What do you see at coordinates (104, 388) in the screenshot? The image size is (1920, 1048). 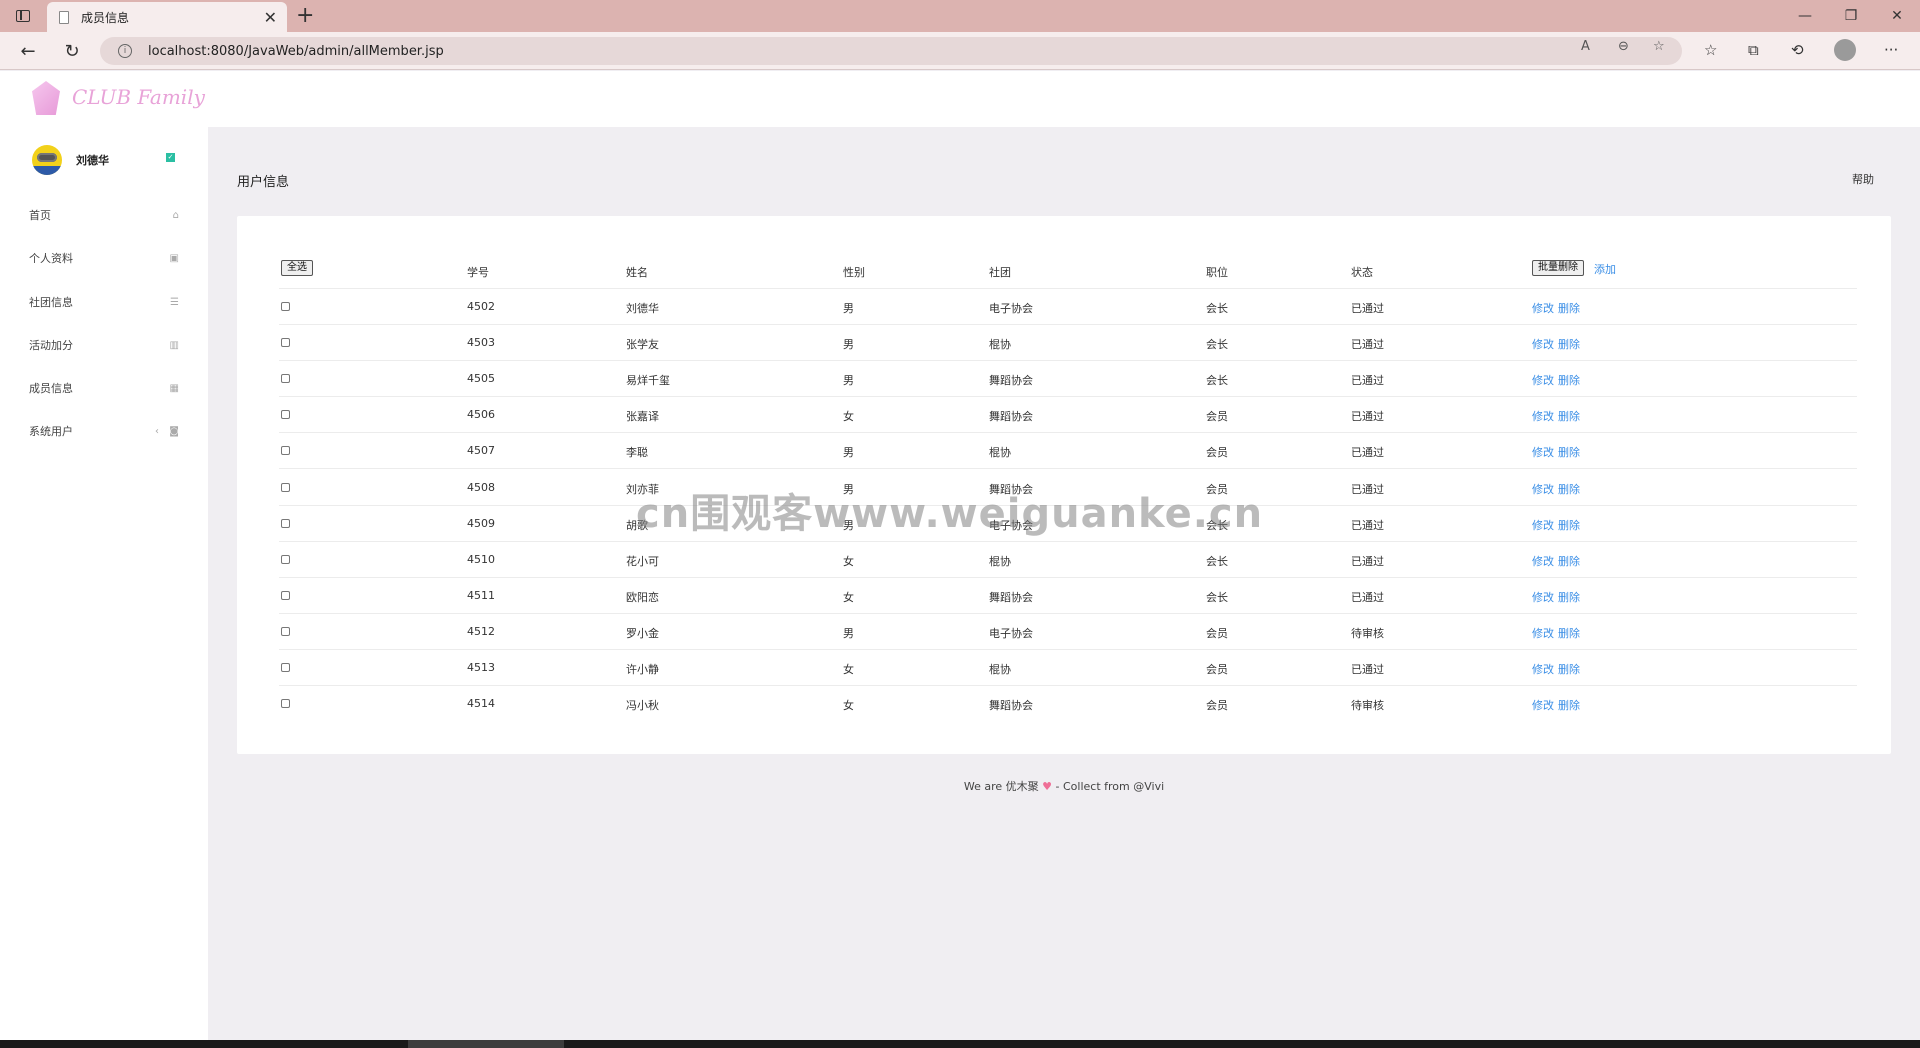 I see `sidebar-item-members: 成员信息 ▦` at bounding box center [104, 388].